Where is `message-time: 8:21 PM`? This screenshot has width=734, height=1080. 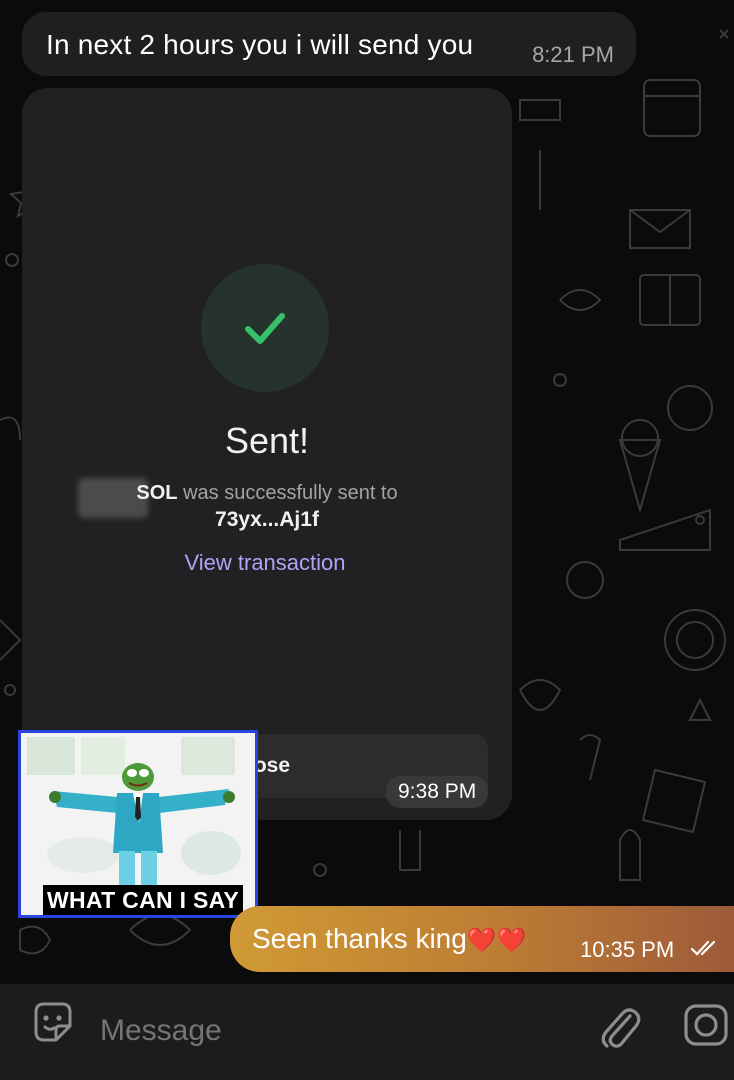
message-time: 8:21 PM is located at coordinates (573, 54).